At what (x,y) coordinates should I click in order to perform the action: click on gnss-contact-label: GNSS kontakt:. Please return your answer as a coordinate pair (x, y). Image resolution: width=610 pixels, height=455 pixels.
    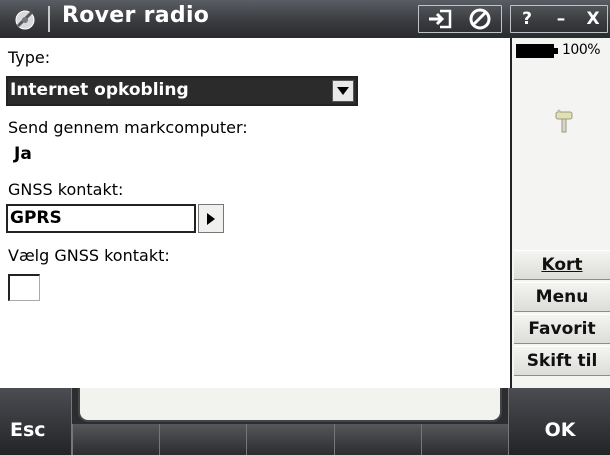
    Looking at the image, I should click on (66, 189).